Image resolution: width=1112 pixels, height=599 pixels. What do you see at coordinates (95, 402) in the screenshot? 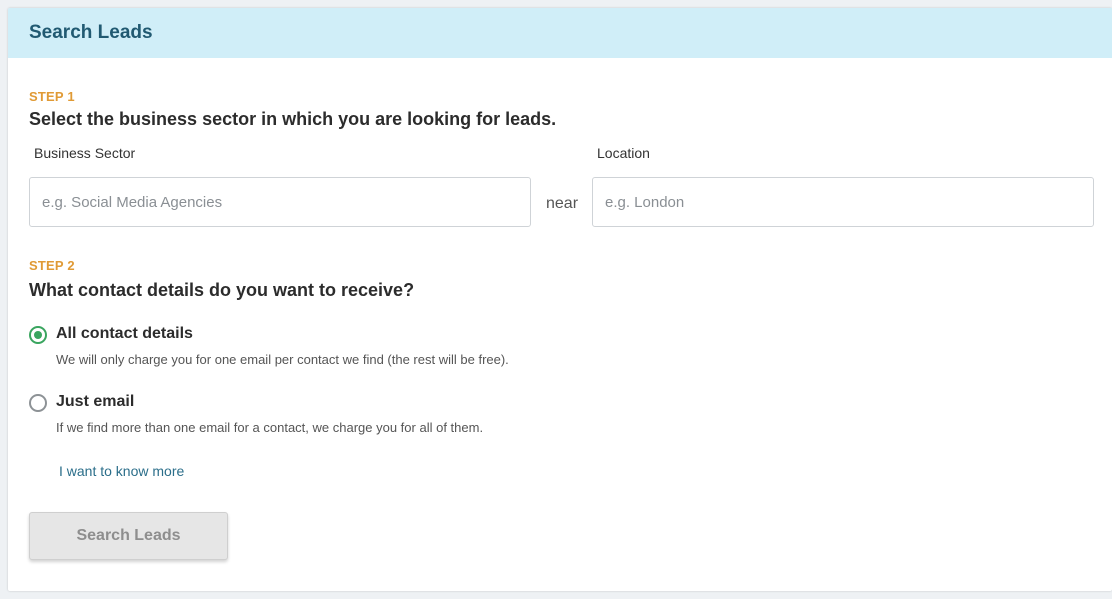
I see `just-email-label: Just email` at bounding box center [95, 402].